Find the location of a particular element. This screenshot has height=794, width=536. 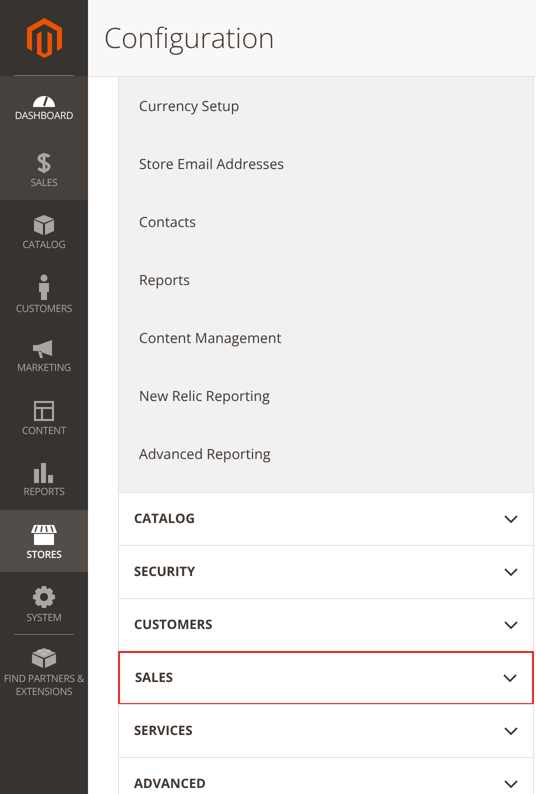

config-section: SECURITY is located at coordinates (326, 572).